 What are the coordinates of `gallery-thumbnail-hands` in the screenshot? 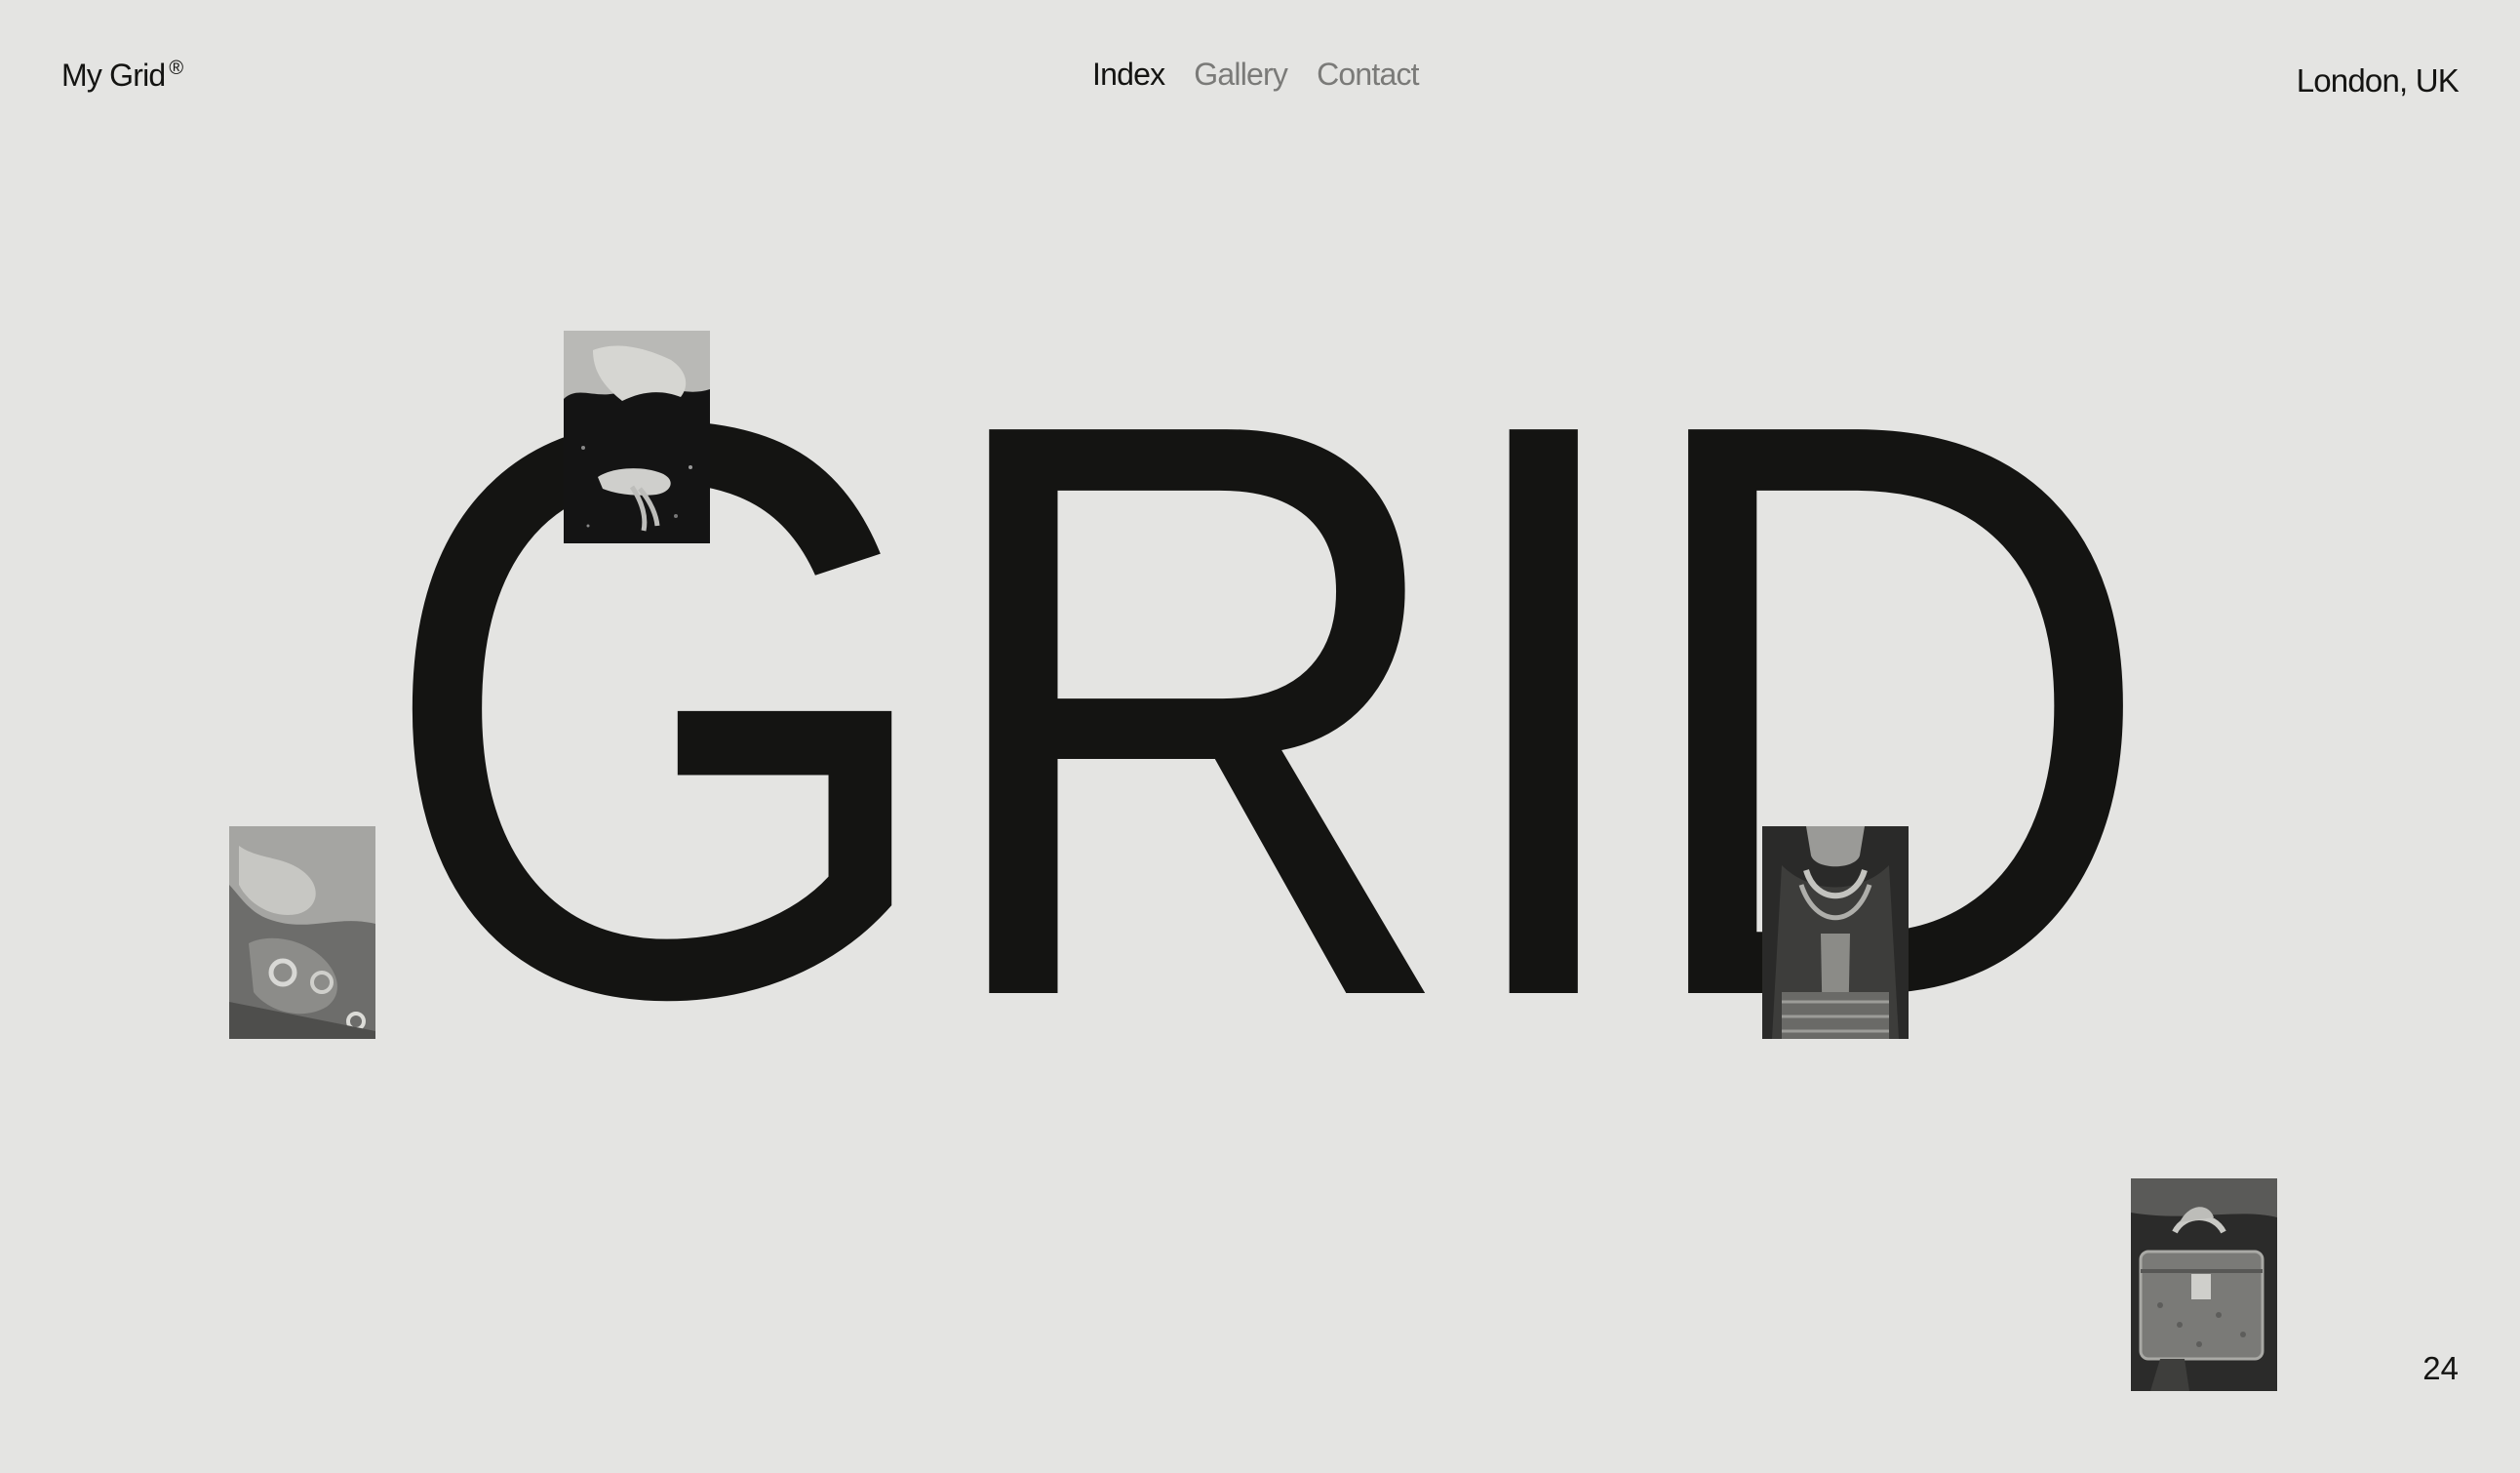 It's located at (637, 437).